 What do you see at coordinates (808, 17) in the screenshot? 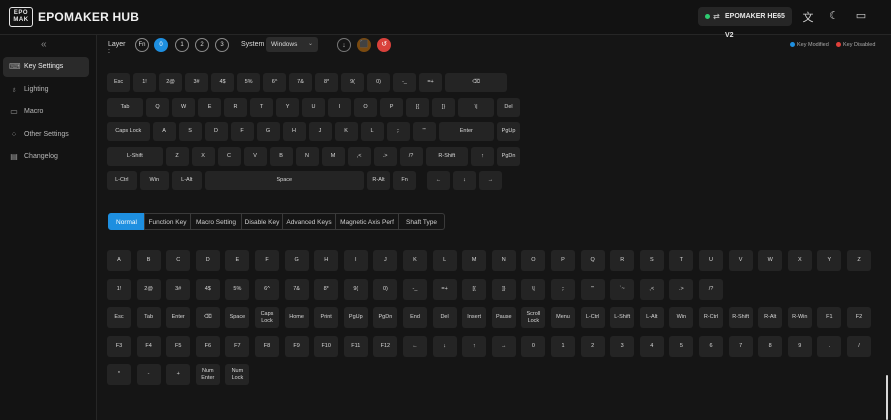
I see `translate-icon: 文` at bounding box center [808, 17].